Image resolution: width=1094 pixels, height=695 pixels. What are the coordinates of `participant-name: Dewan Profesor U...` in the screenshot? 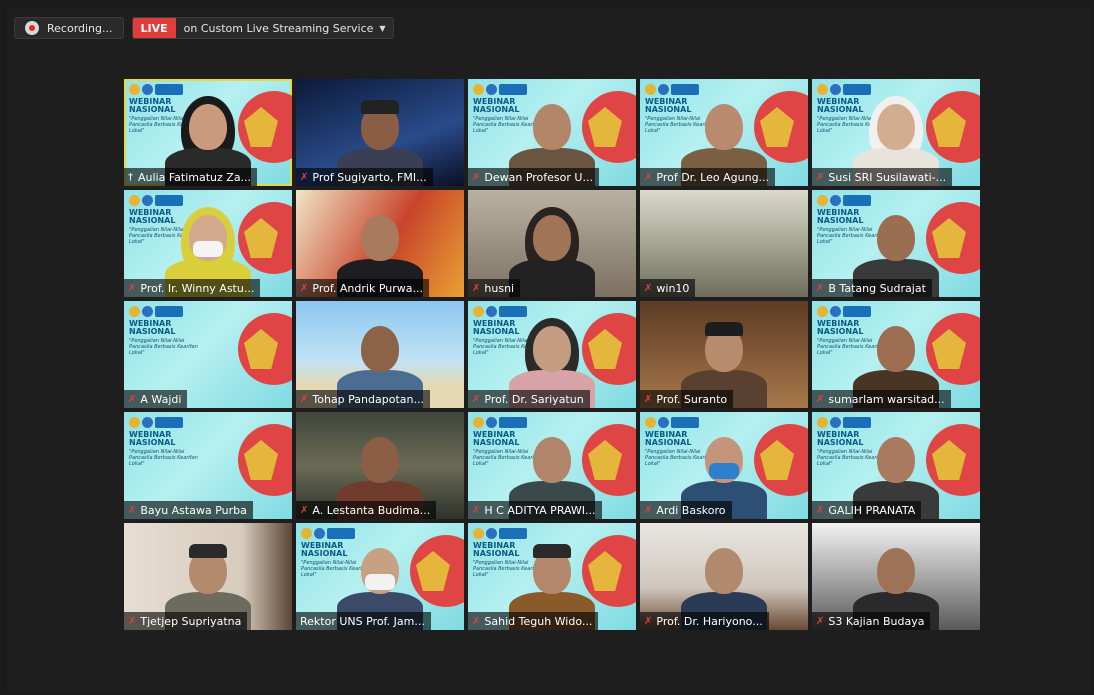 It's located at (538, 177).